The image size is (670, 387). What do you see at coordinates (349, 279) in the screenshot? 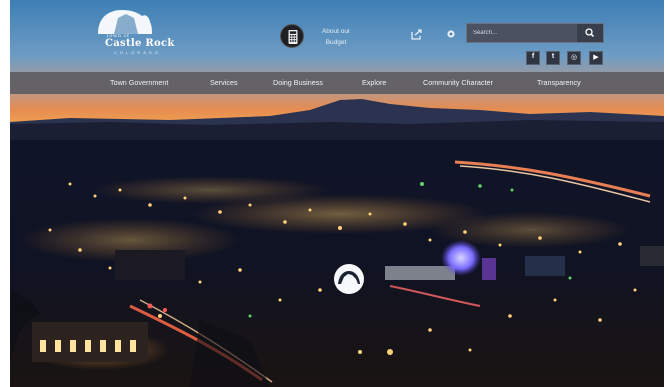
I see `castle-rock-emblem-icon` at bounding box center [349, 279].